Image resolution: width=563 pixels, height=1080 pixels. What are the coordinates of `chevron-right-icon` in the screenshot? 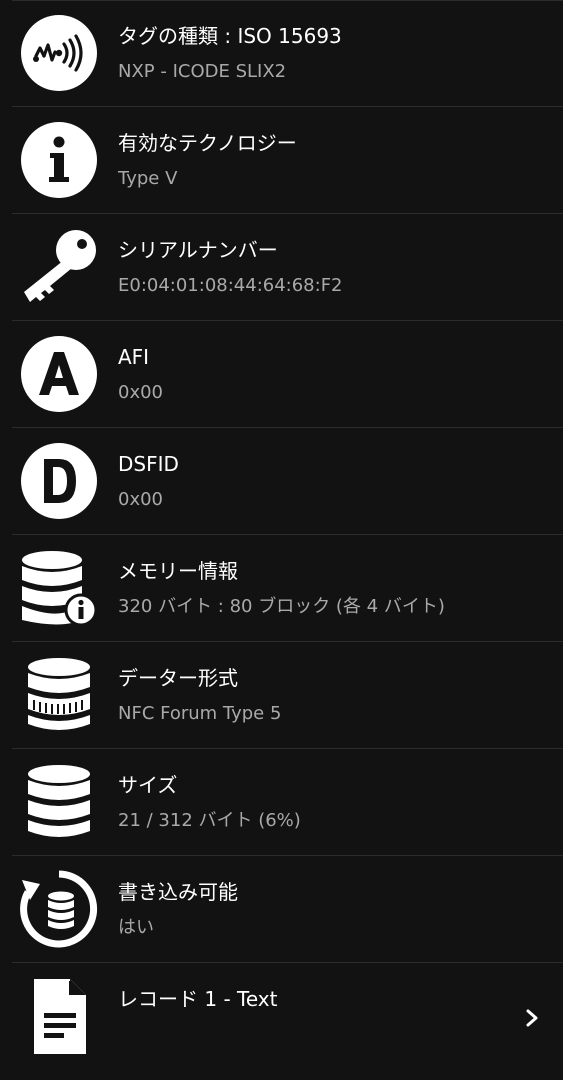 It's located at (532, 1018).